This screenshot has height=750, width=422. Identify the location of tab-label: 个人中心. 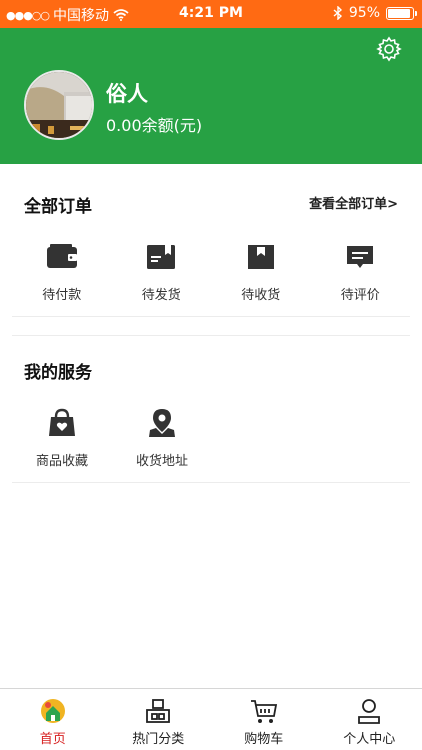
(369, 739).